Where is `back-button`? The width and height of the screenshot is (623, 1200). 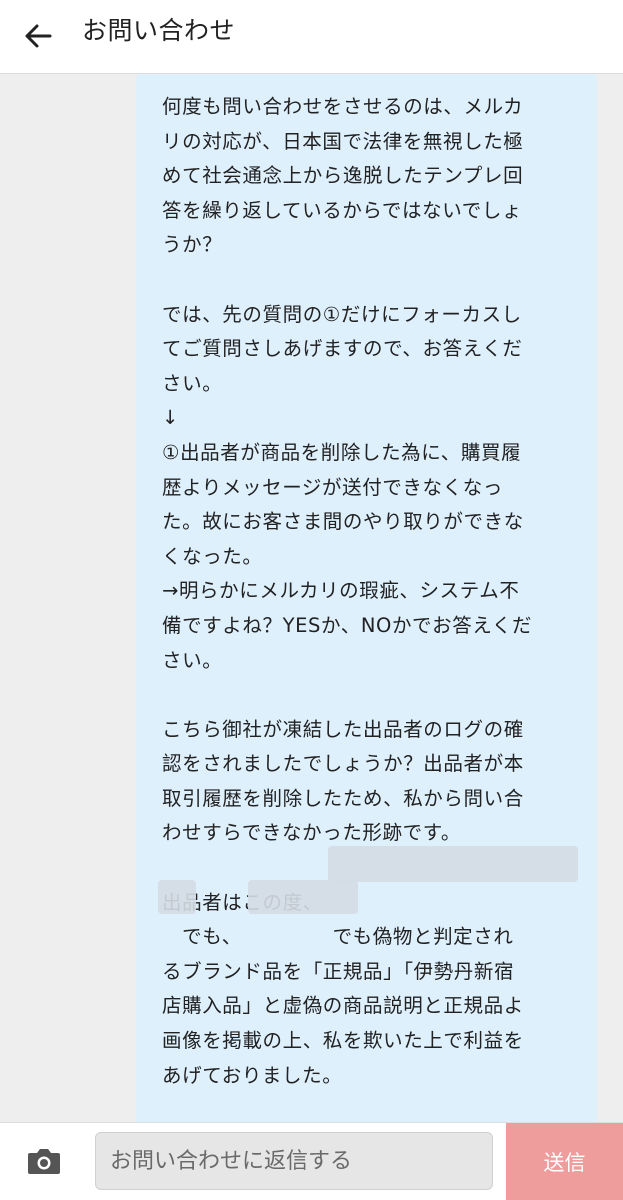 back-button is located at coordinates (38, 36).